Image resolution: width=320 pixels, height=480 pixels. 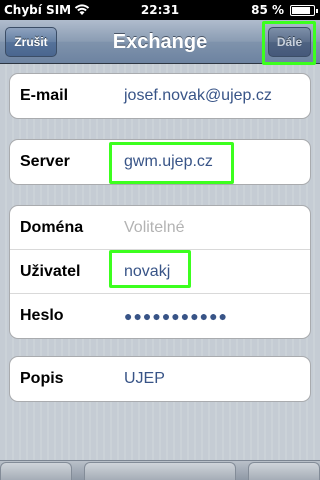 I want to click on server-row: Server gwm.ujep.cz, so click(x=160, y=162).